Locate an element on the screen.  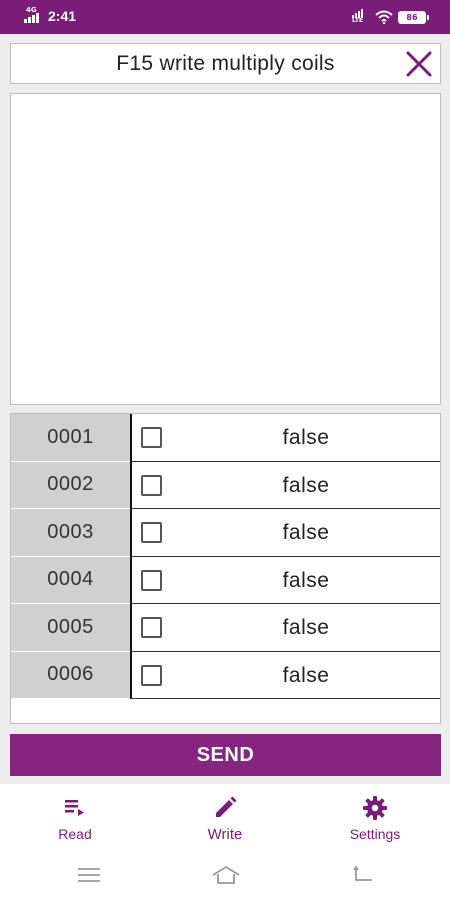
coil-row: 0006 false is located at coordinates (225, 675).